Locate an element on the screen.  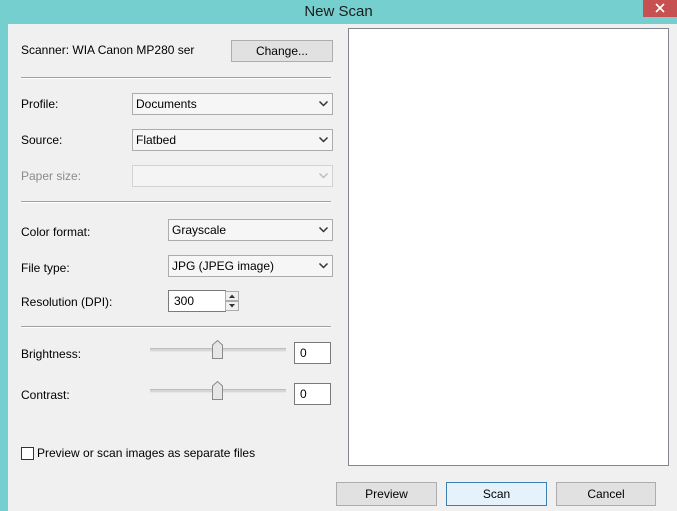
contrast-input: 0 is located at coordinates (312, 394).